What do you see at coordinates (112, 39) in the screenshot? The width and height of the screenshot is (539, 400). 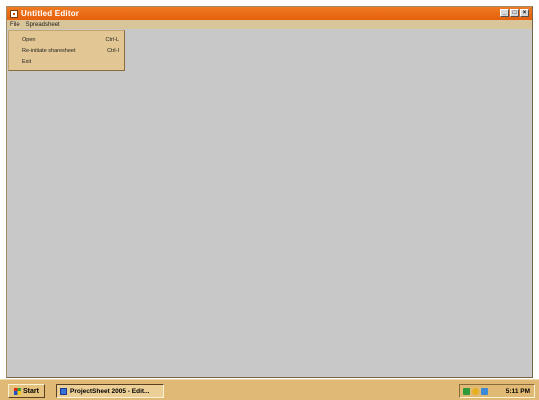 I see `menu-item-shortcut: Ctrl-L` at bounding box center [112, 39].